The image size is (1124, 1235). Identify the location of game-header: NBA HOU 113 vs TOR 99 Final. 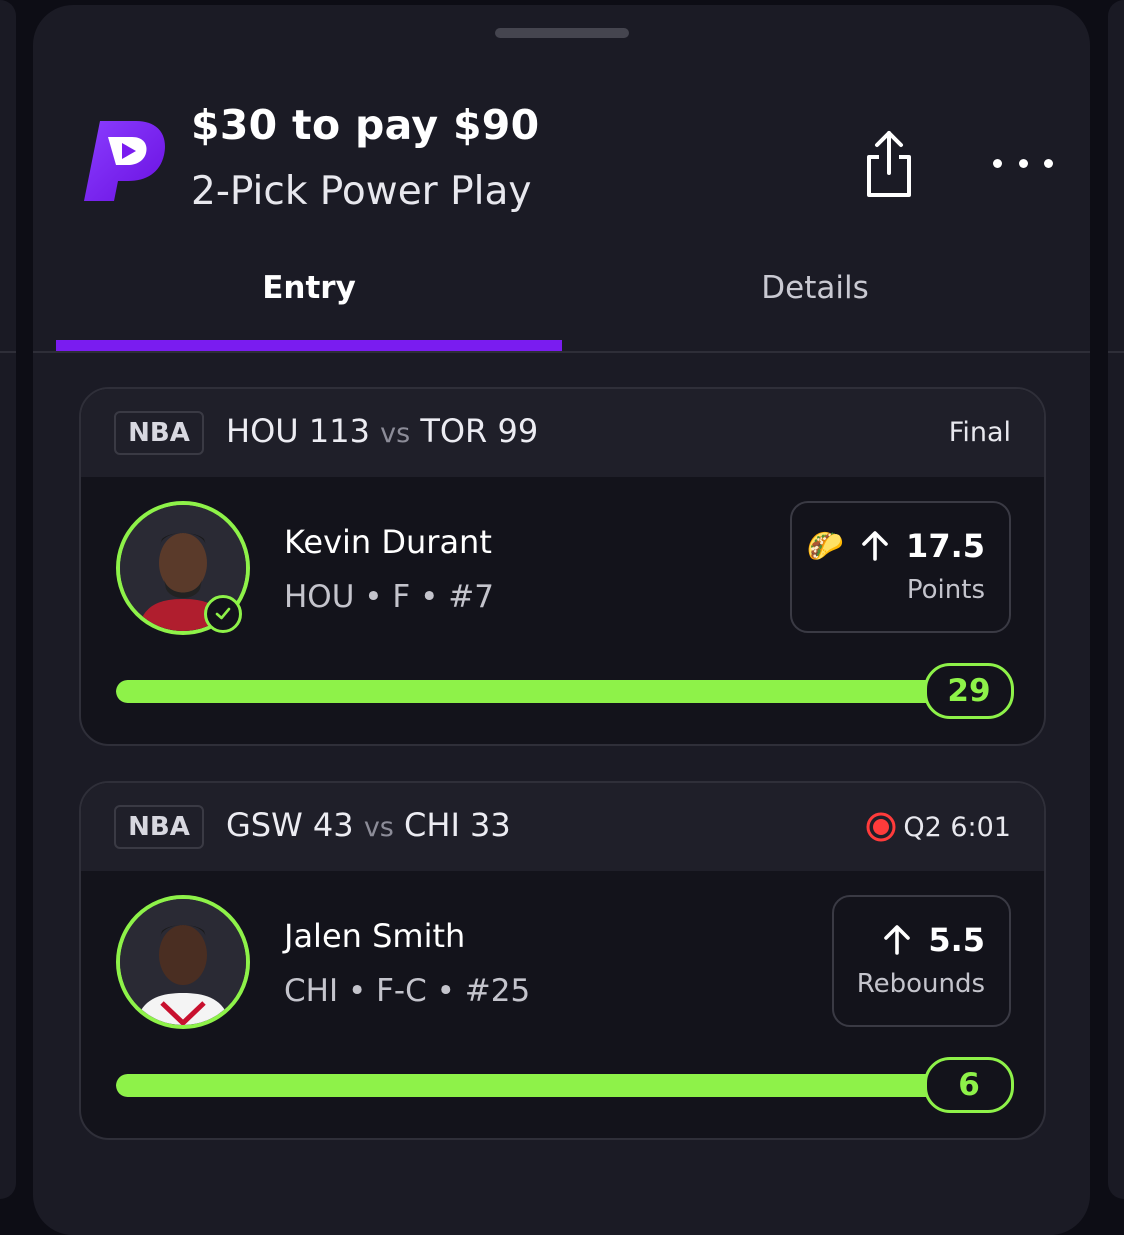
(562, 433).